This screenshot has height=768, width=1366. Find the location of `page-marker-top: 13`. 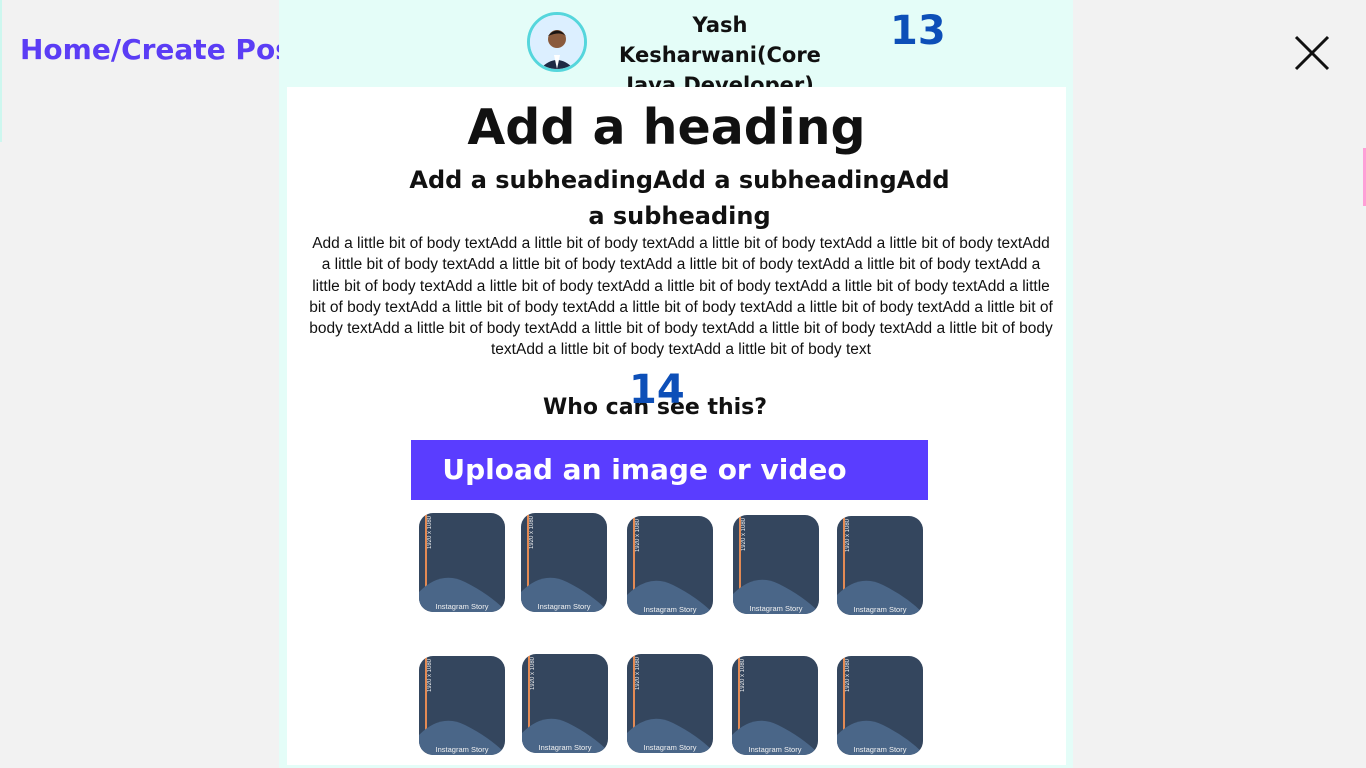

page-marker-top: 13 is located at coordinates (918, 31).